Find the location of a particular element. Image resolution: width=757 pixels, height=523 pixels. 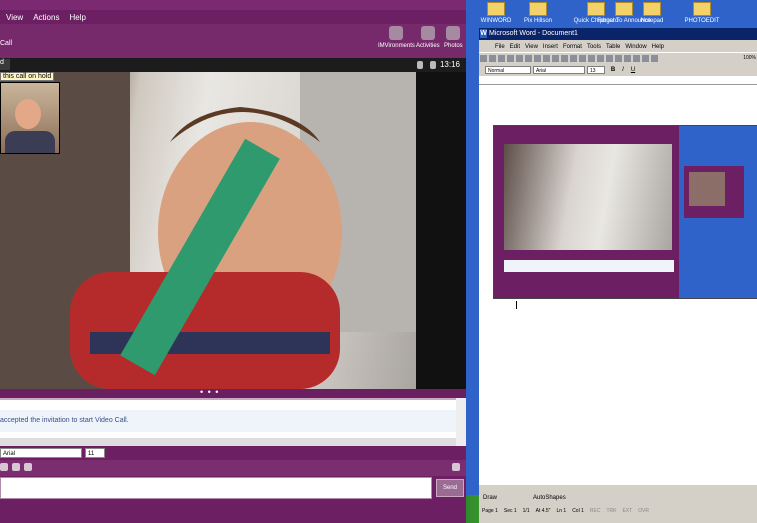

message-size-select: 11 is located at coordinates (95, 453).